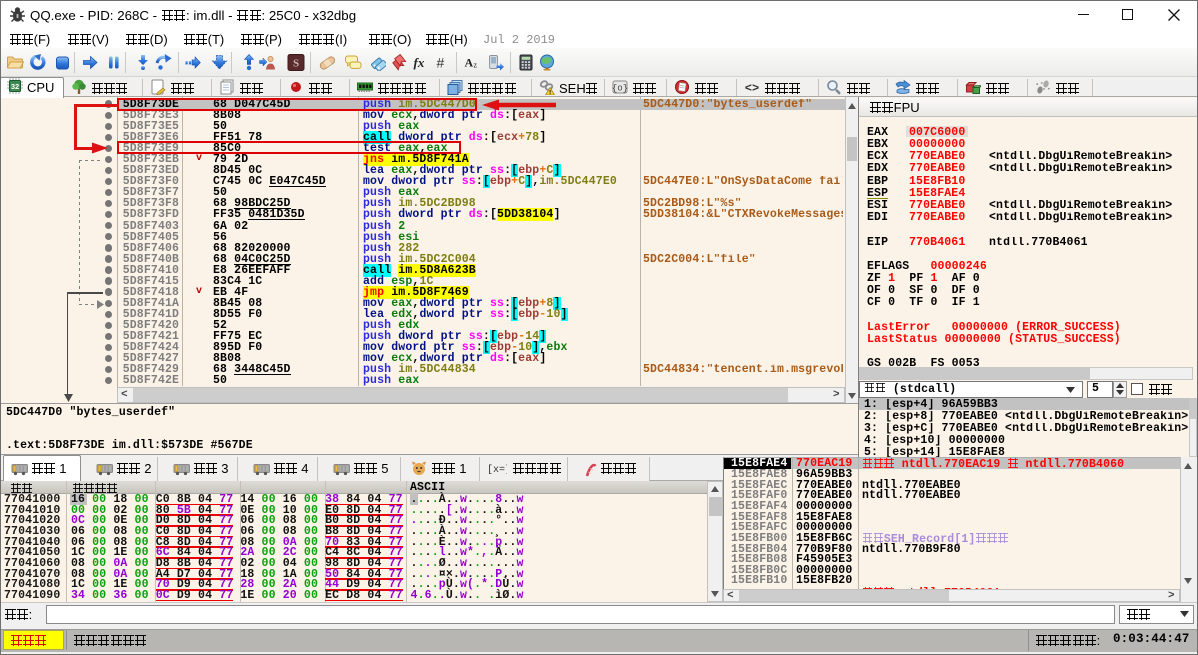 The width and height of the screenshot is (1198, 655). What do you see at coordinates (497, 469) in the screenshot?
I see `svg-text: [x=]` at bounding box center [497, 469].